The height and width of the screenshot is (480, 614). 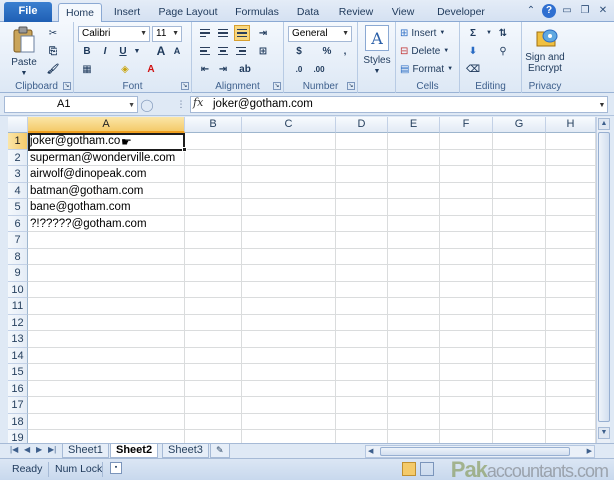 I want to click on select-all-corner, so click(x=18, y=125).